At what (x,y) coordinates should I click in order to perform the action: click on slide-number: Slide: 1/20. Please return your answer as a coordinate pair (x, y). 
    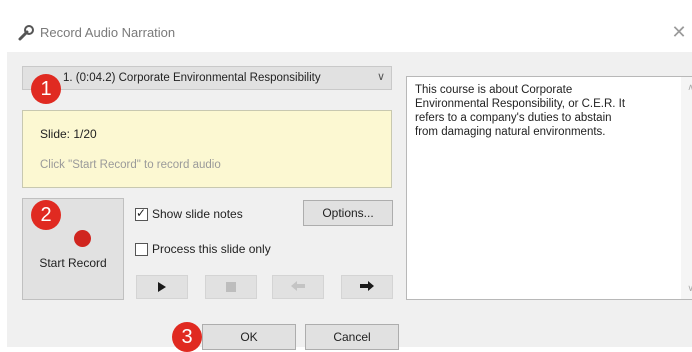
    Looking at the image, I should click on (68, 134).